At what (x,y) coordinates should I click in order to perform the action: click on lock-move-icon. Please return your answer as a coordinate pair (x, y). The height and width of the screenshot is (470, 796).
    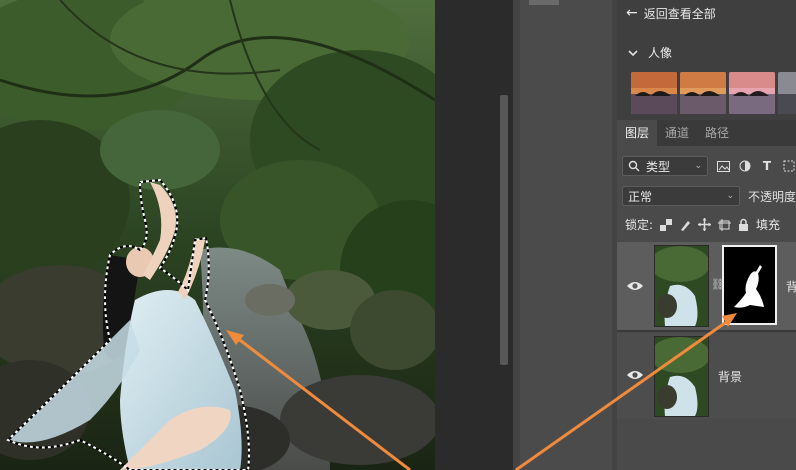
    Looking at the image, I should click on (705, 224).